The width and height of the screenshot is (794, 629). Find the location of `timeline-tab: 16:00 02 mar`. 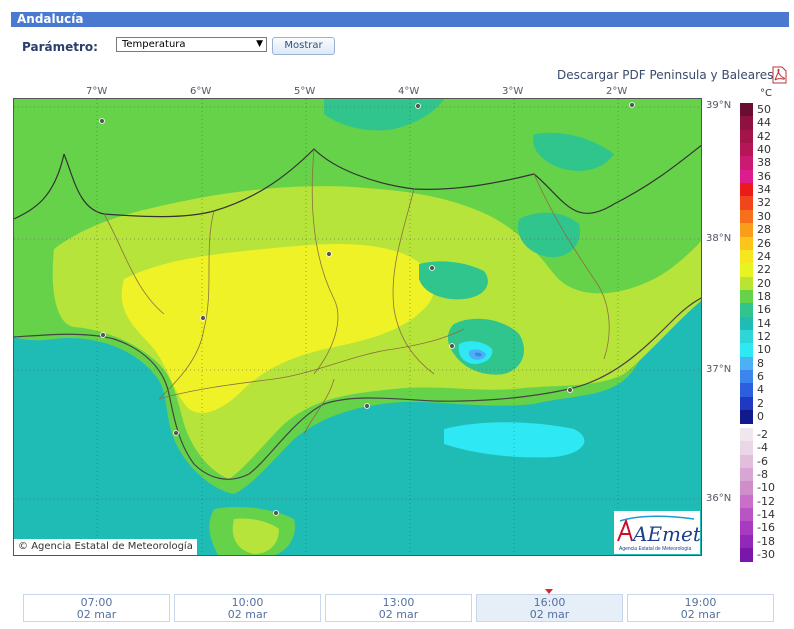

timeline-tab: 16:00 02 mar is located at coordinates (549, 608).